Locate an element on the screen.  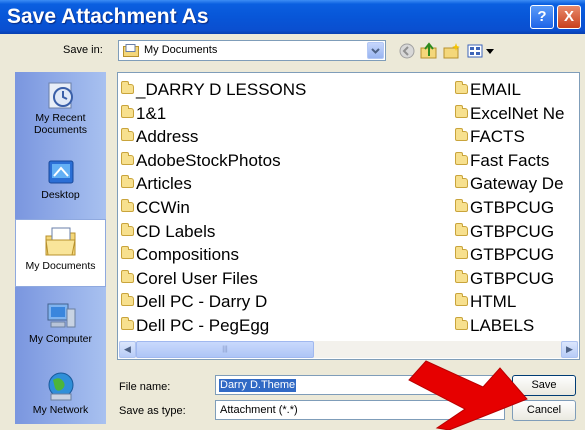
views-menu-icon is located at coordinates (482, 51).